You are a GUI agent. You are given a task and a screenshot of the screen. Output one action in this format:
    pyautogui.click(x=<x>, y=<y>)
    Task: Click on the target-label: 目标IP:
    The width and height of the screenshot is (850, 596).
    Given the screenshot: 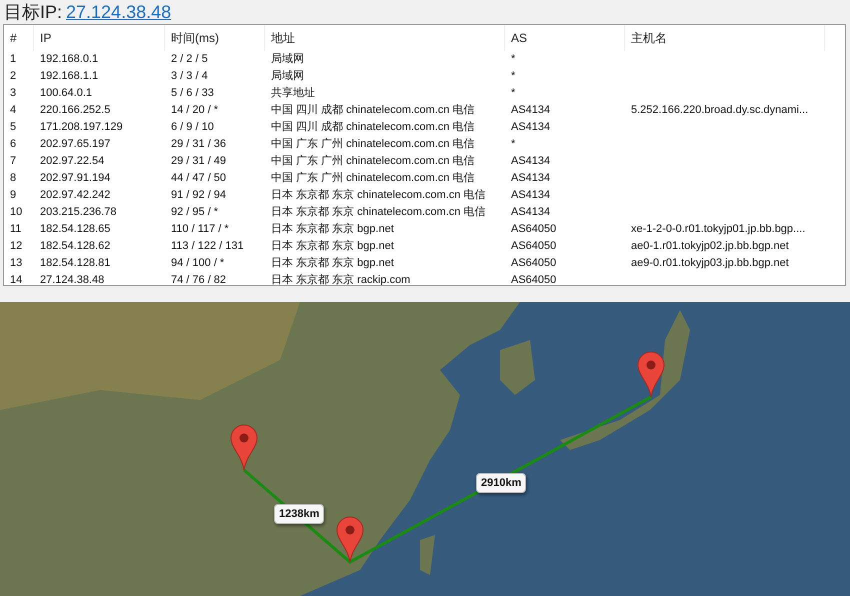 What is the action you would take?
    pyautogui.click(x=33, y=12)
    